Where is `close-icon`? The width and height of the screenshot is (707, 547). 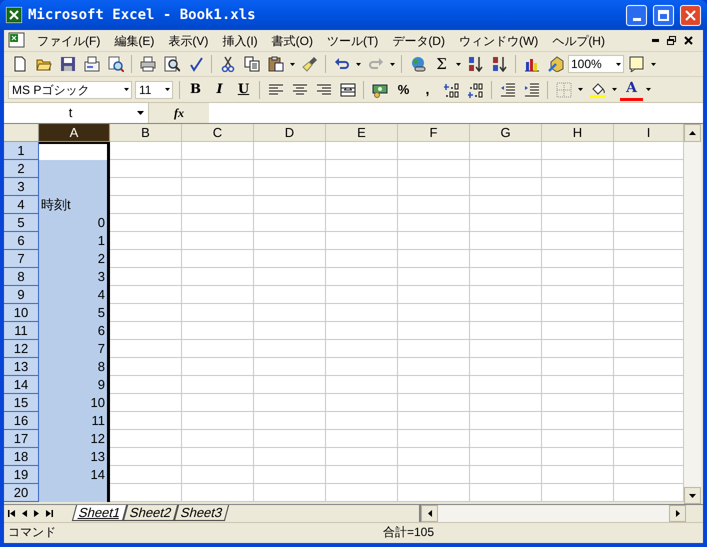 close-icon is located at coordinates (688, 40).